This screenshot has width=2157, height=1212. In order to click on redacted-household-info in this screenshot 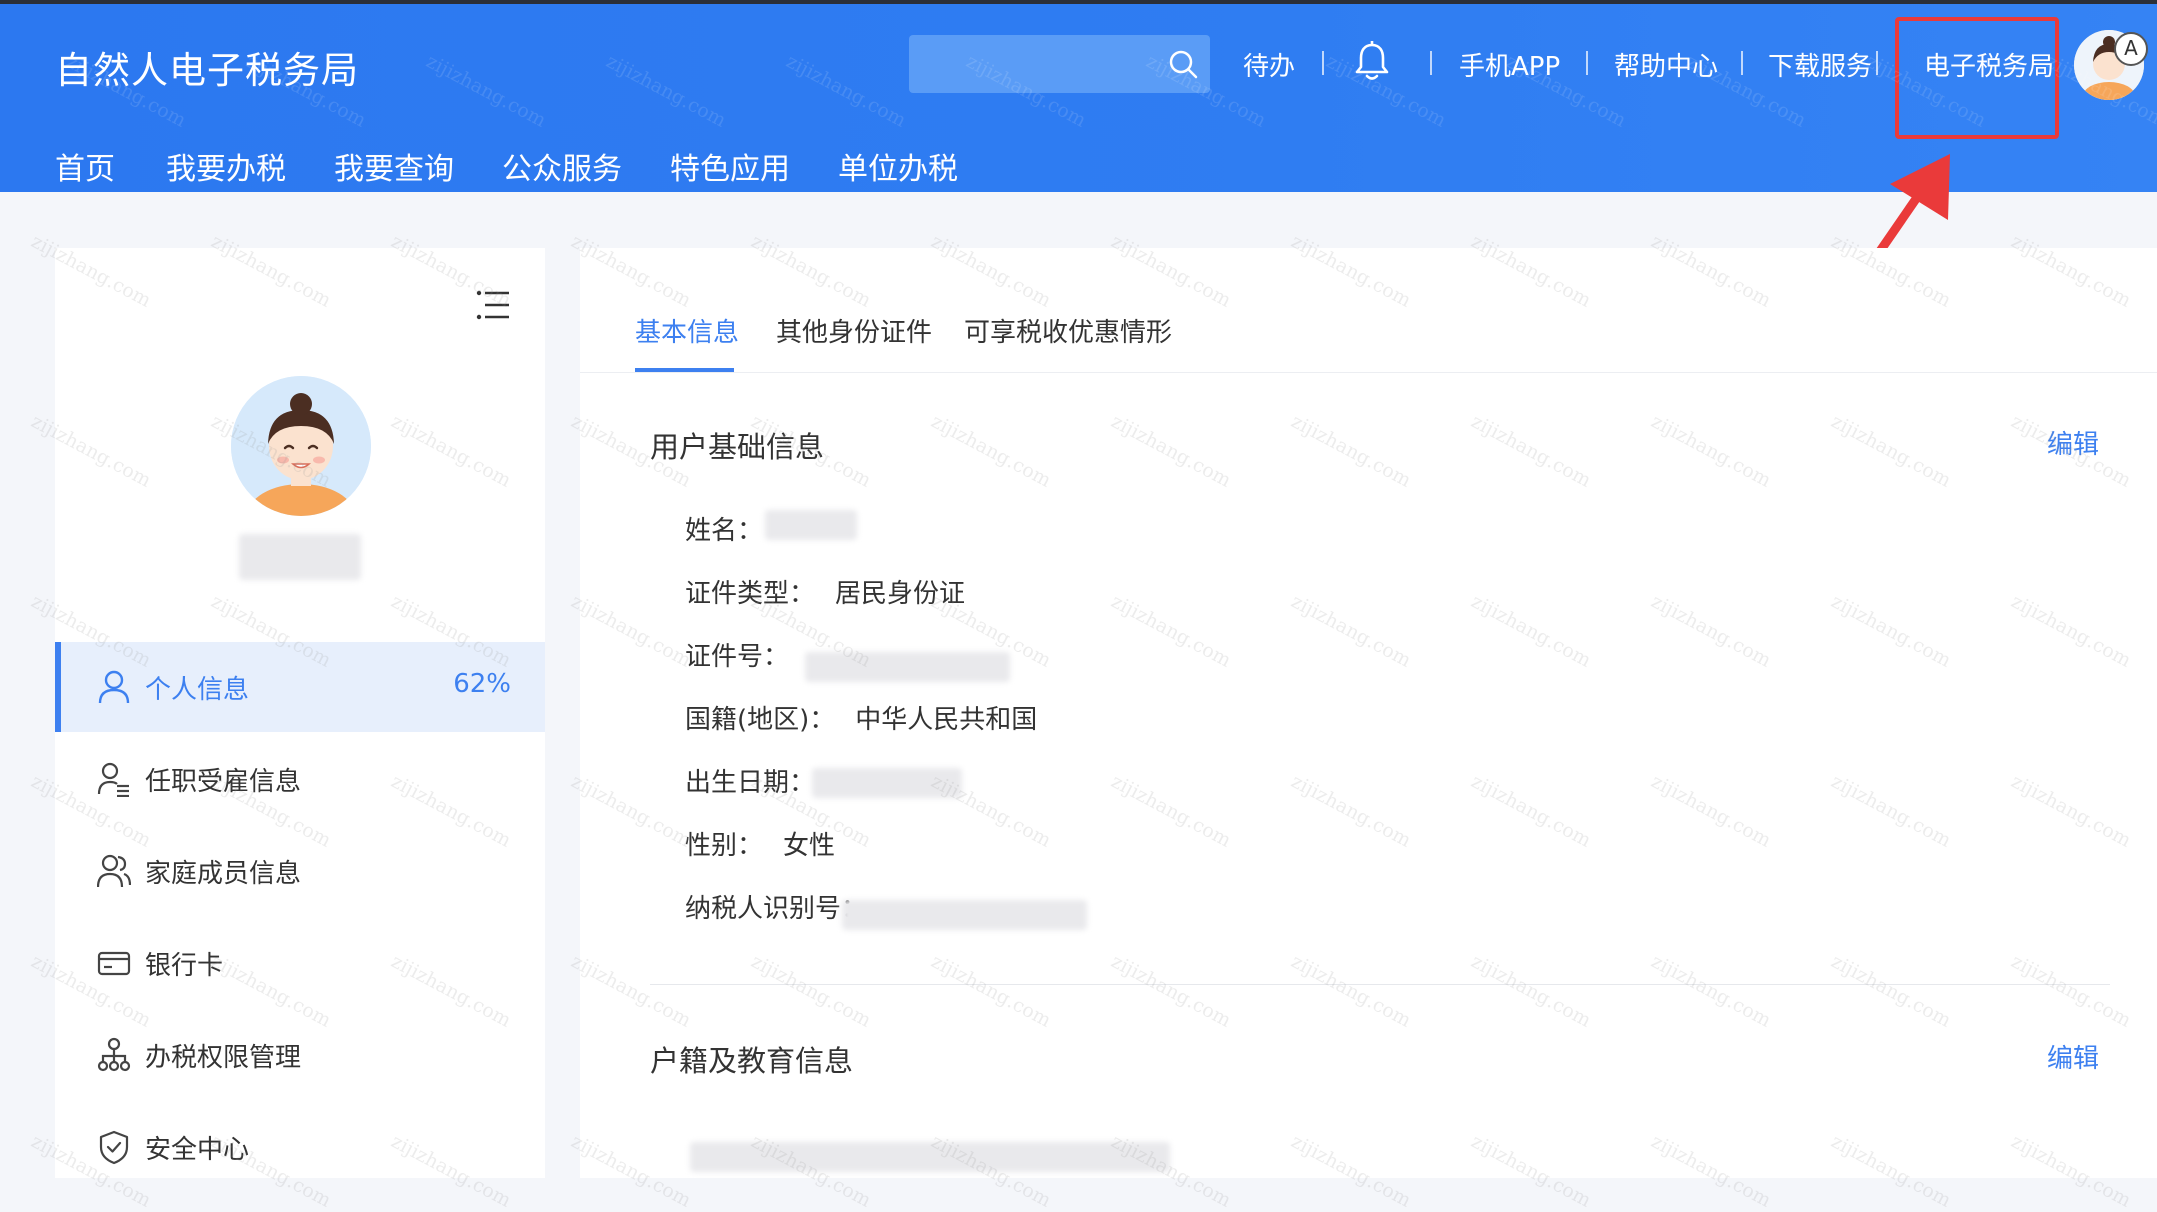, I will do `click(930, 1157)`.